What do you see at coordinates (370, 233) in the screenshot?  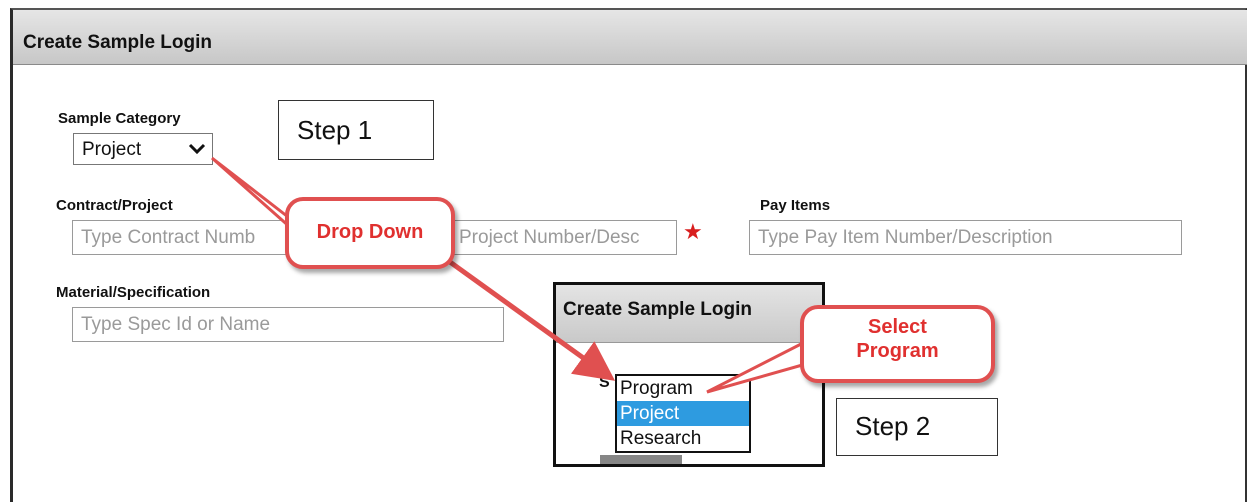 I see `callout-dropdown: Drop Down` at bounding box center [370, 233].